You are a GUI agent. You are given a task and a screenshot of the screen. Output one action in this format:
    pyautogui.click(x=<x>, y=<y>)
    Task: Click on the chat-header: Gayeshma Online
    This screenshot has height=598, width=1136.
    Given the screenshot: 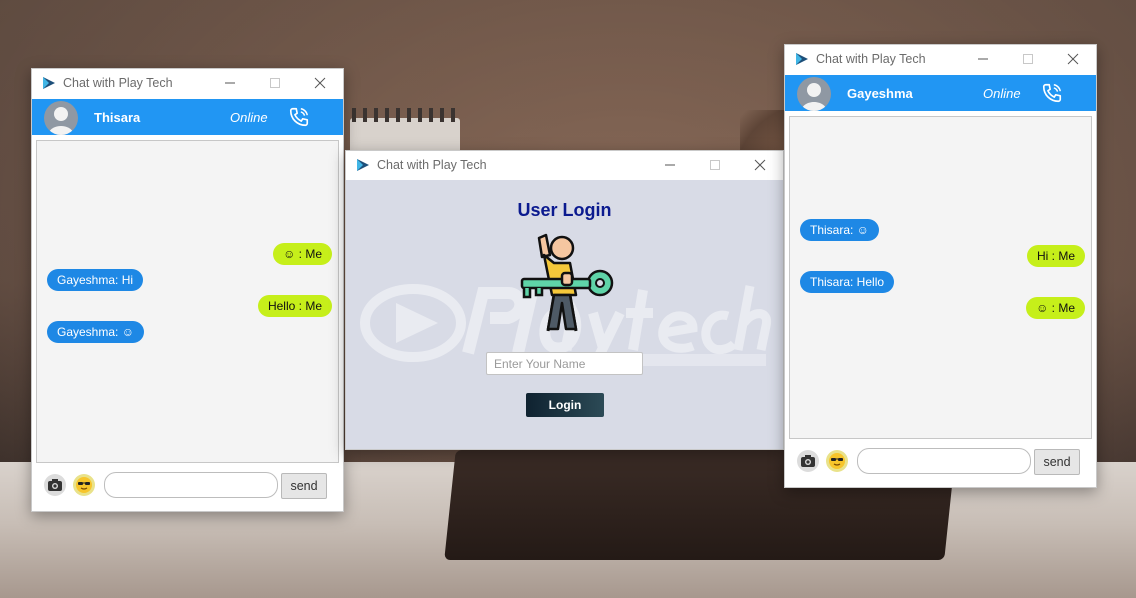 What is the action you would take?
    pyautogui.click(x=940, y=93)
    